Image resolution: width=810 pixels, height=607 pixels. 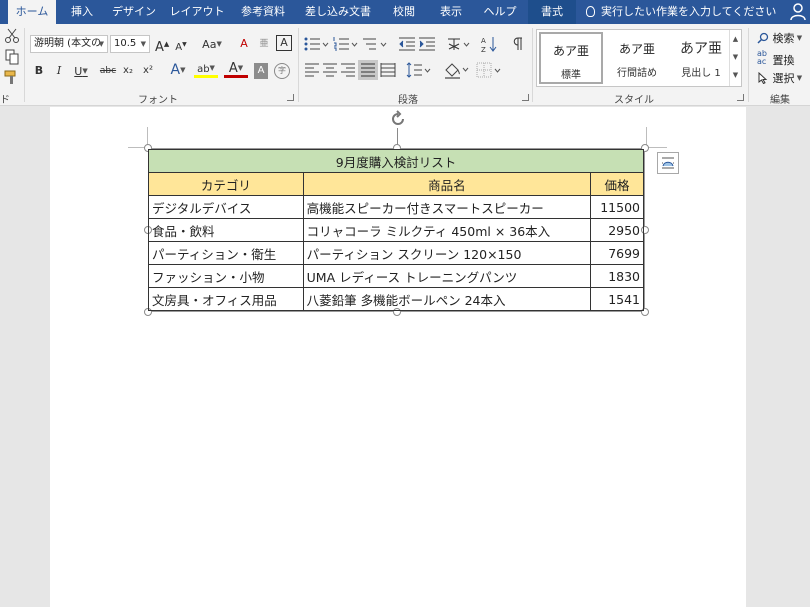 I want to click on tell-me-box: 実行したい作業を入力してください, so click(x=681, y=12).